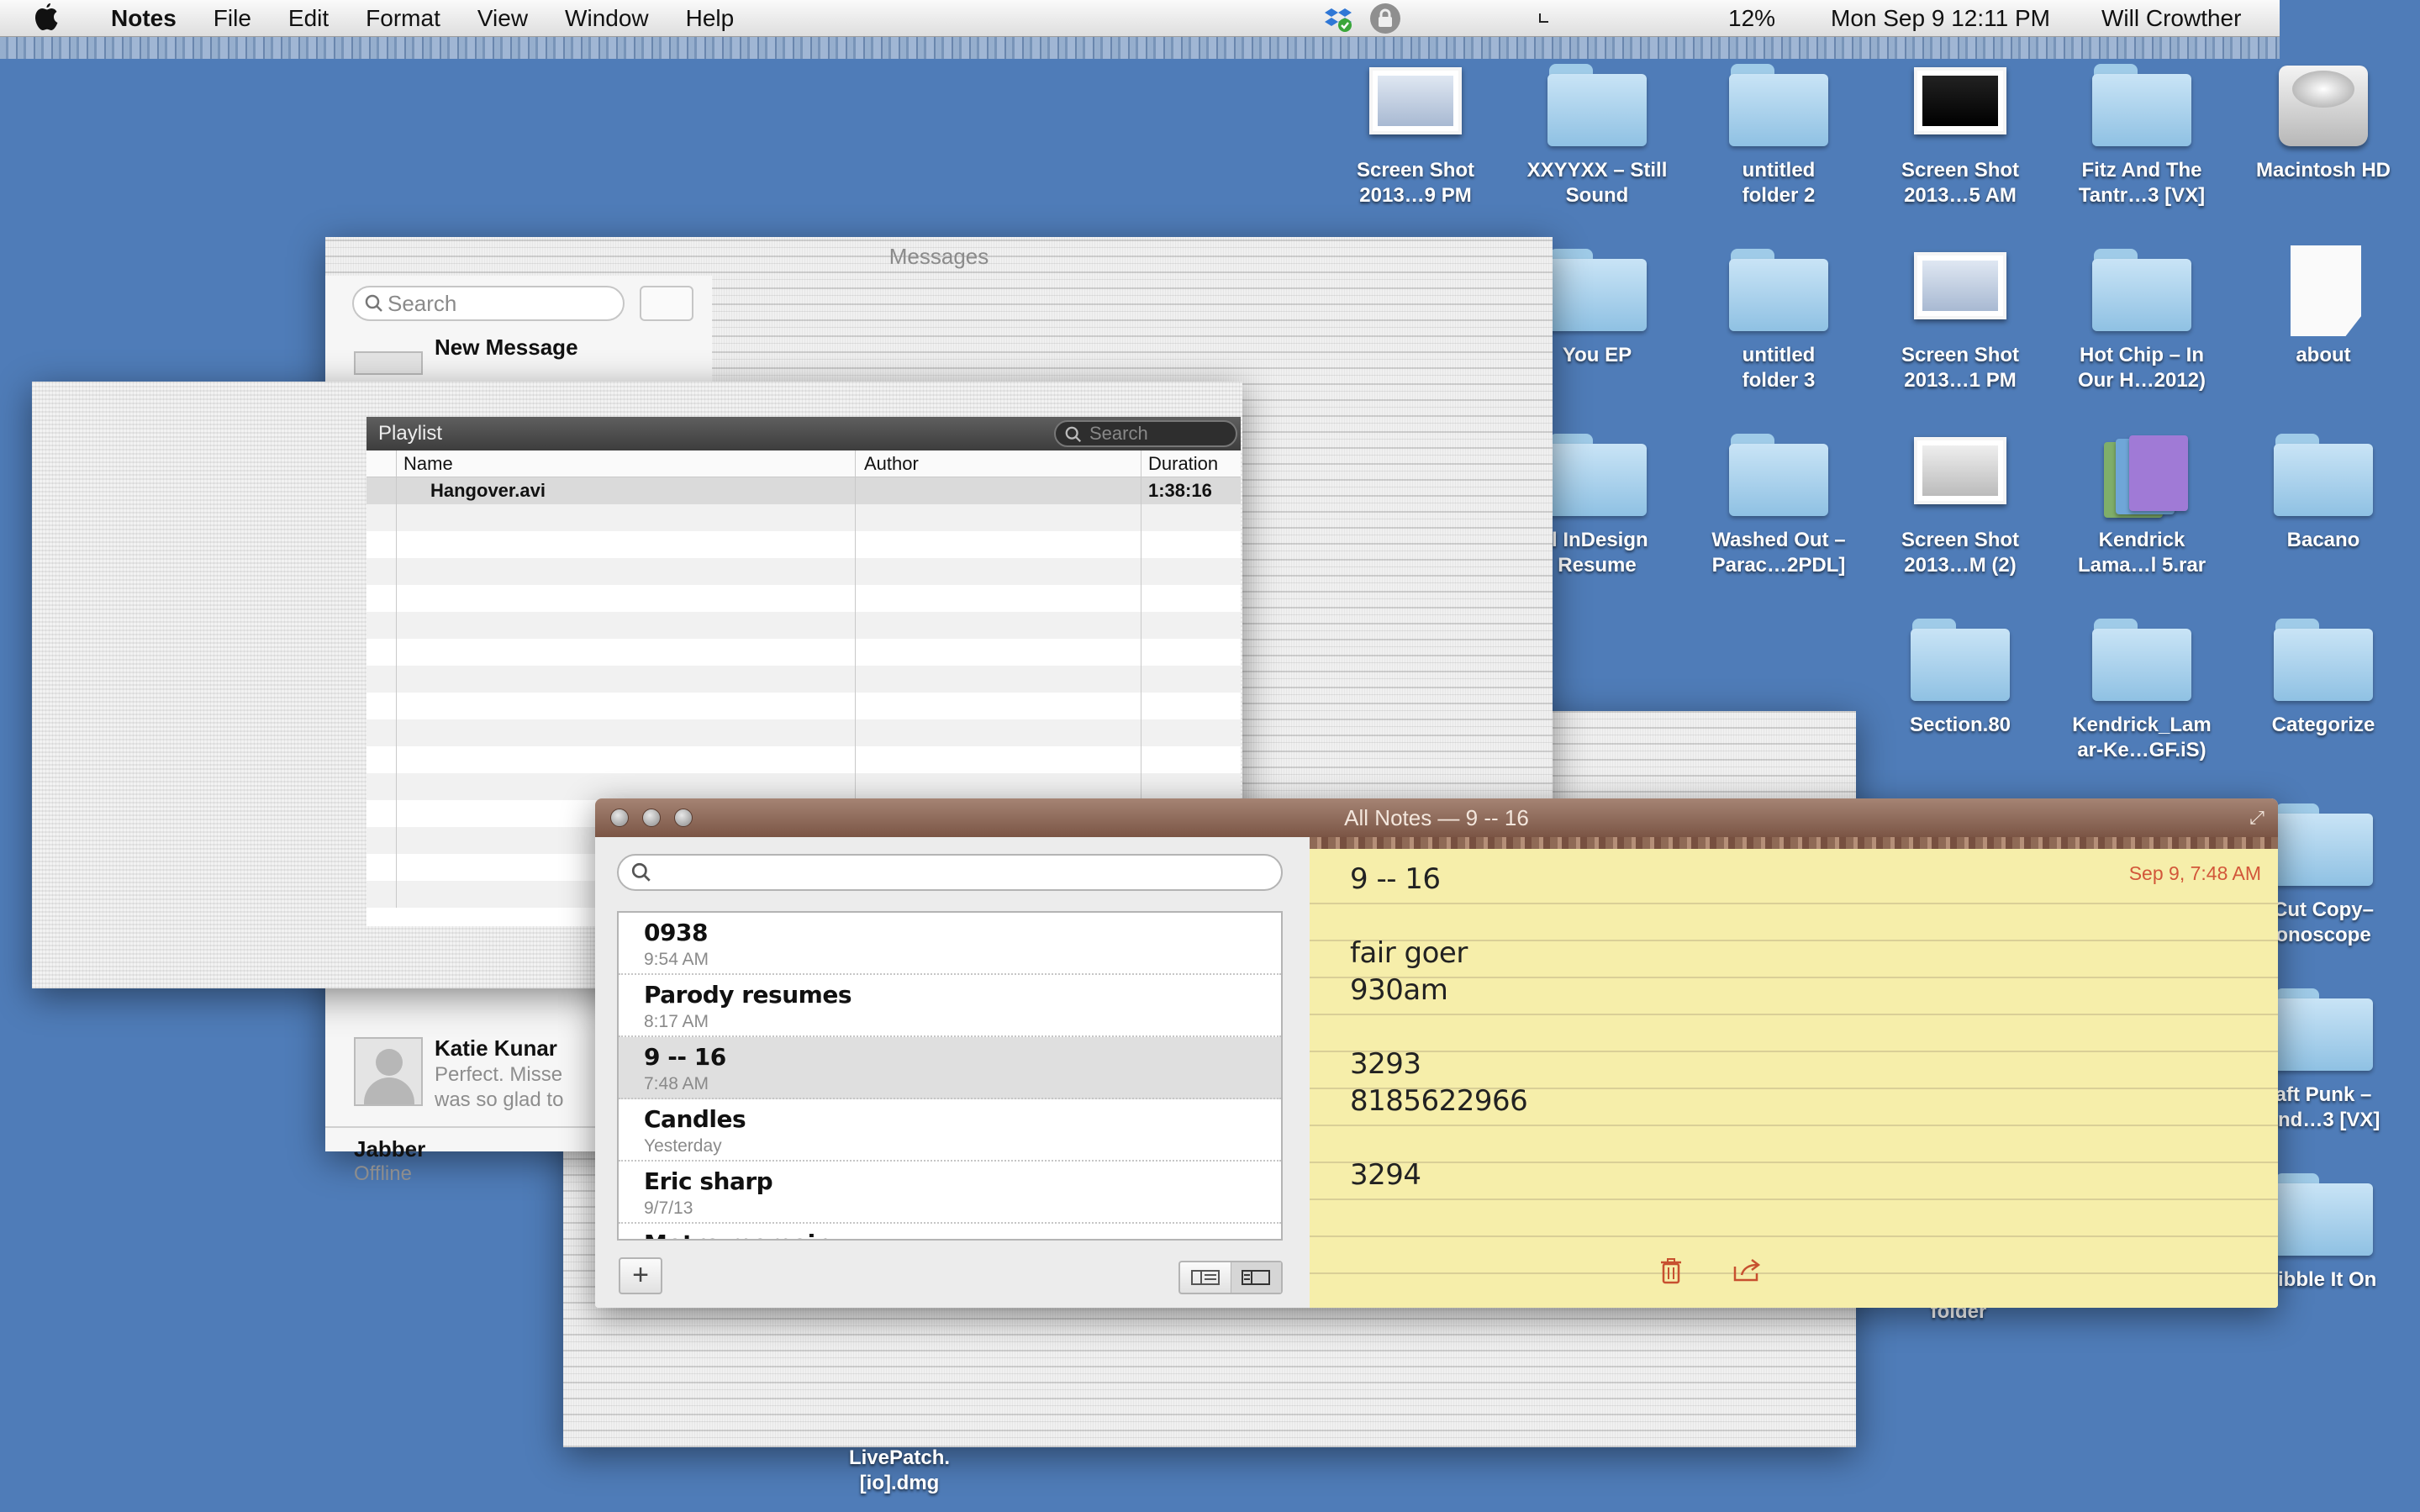 The width and height of the screenshot is (2420, 1512). What do you see at coordinates (46, 19) in the screenshot?
I see `apple-menu-icon` at bounding box center [46, 19].